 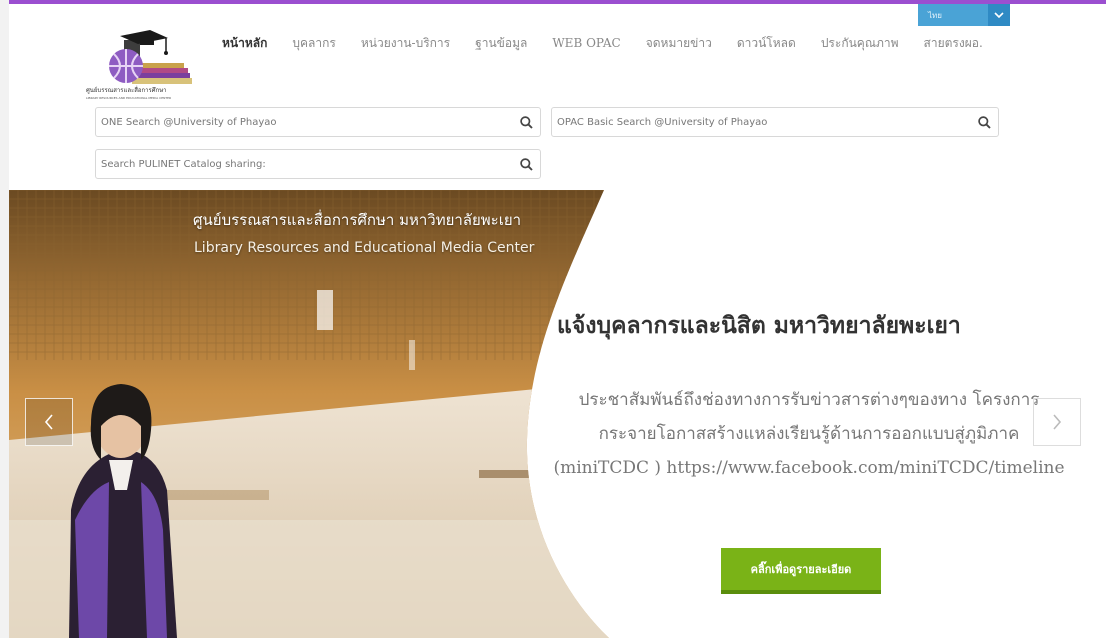 I want to click on nav-quality-assurance: ประกันคุณภาพ, so click(x=860, y=43).